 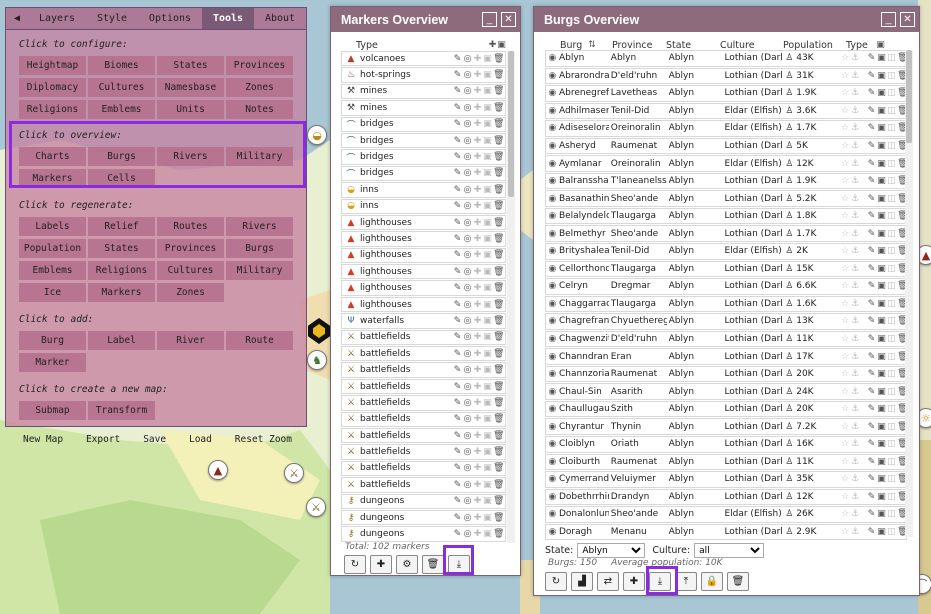 What do you see at coordinates (259, 340) in the screenshot?
I see `add-route-button: Route` at bounding box center [259, 340].